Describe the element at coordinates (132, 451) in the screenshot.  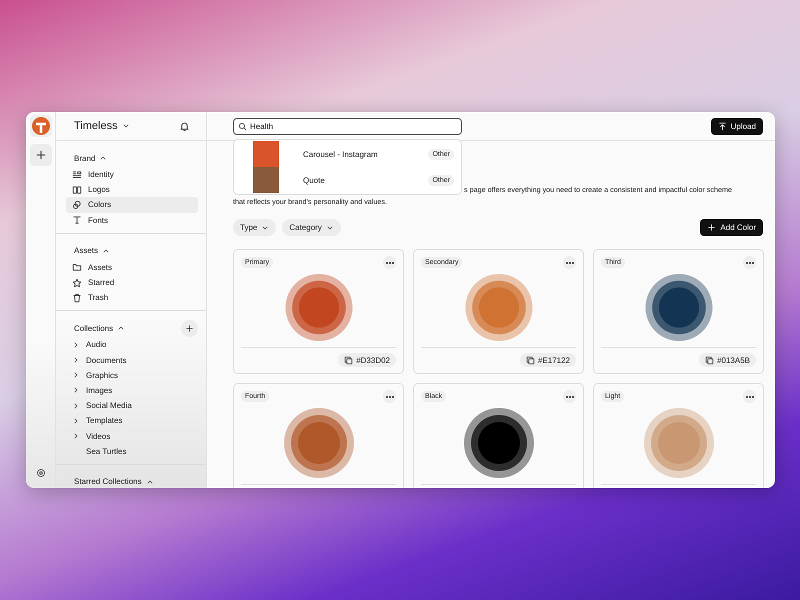
I see `sidebar-item: Sea Turtles` at that location.